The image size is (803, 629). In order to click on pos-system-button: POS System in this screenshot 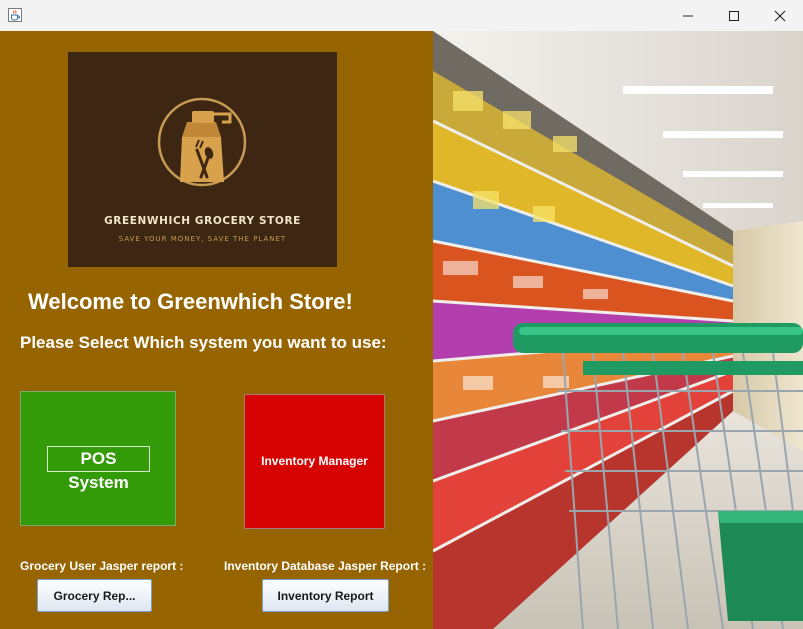, I will do `click(98, 458)`.